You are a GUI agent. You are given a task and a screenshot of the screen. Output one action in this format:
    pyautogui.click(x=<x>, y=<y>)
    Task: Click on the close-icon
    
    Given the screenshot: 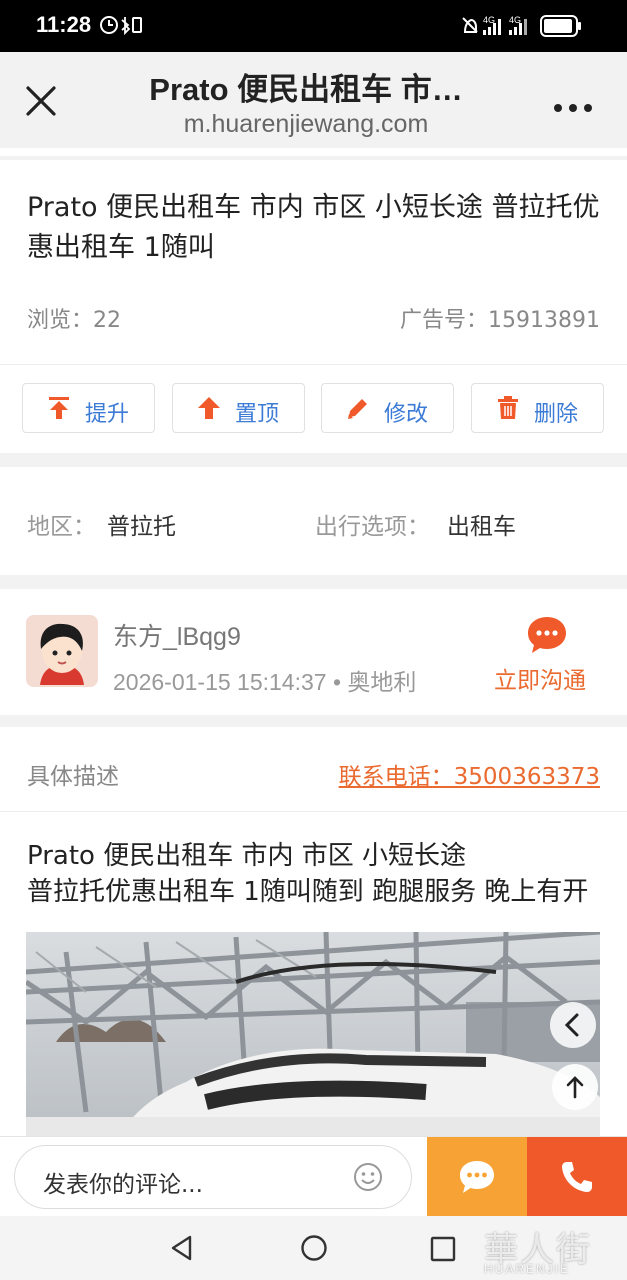 What is the action you would take?
    pyautogui.click(x=41, y=101)
    